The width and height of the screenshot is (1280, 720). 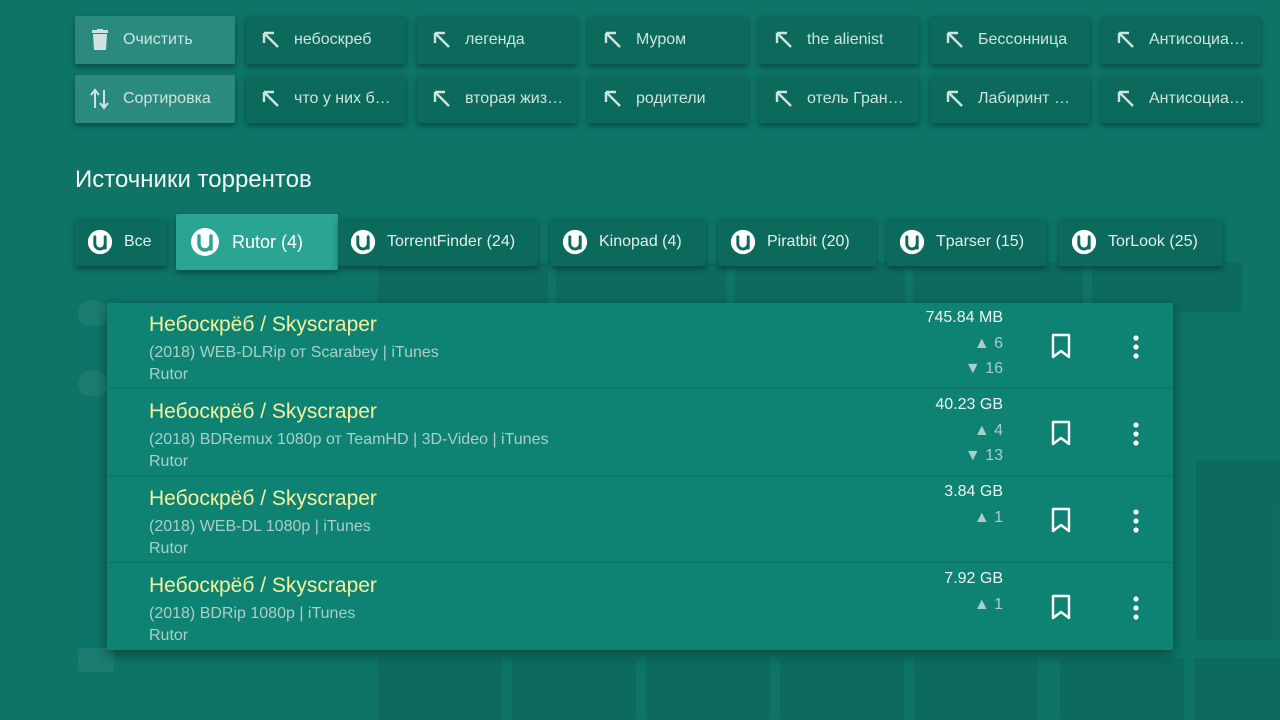 I want to click on sort-history-button: Сортировка, so click(x=155, y=99).